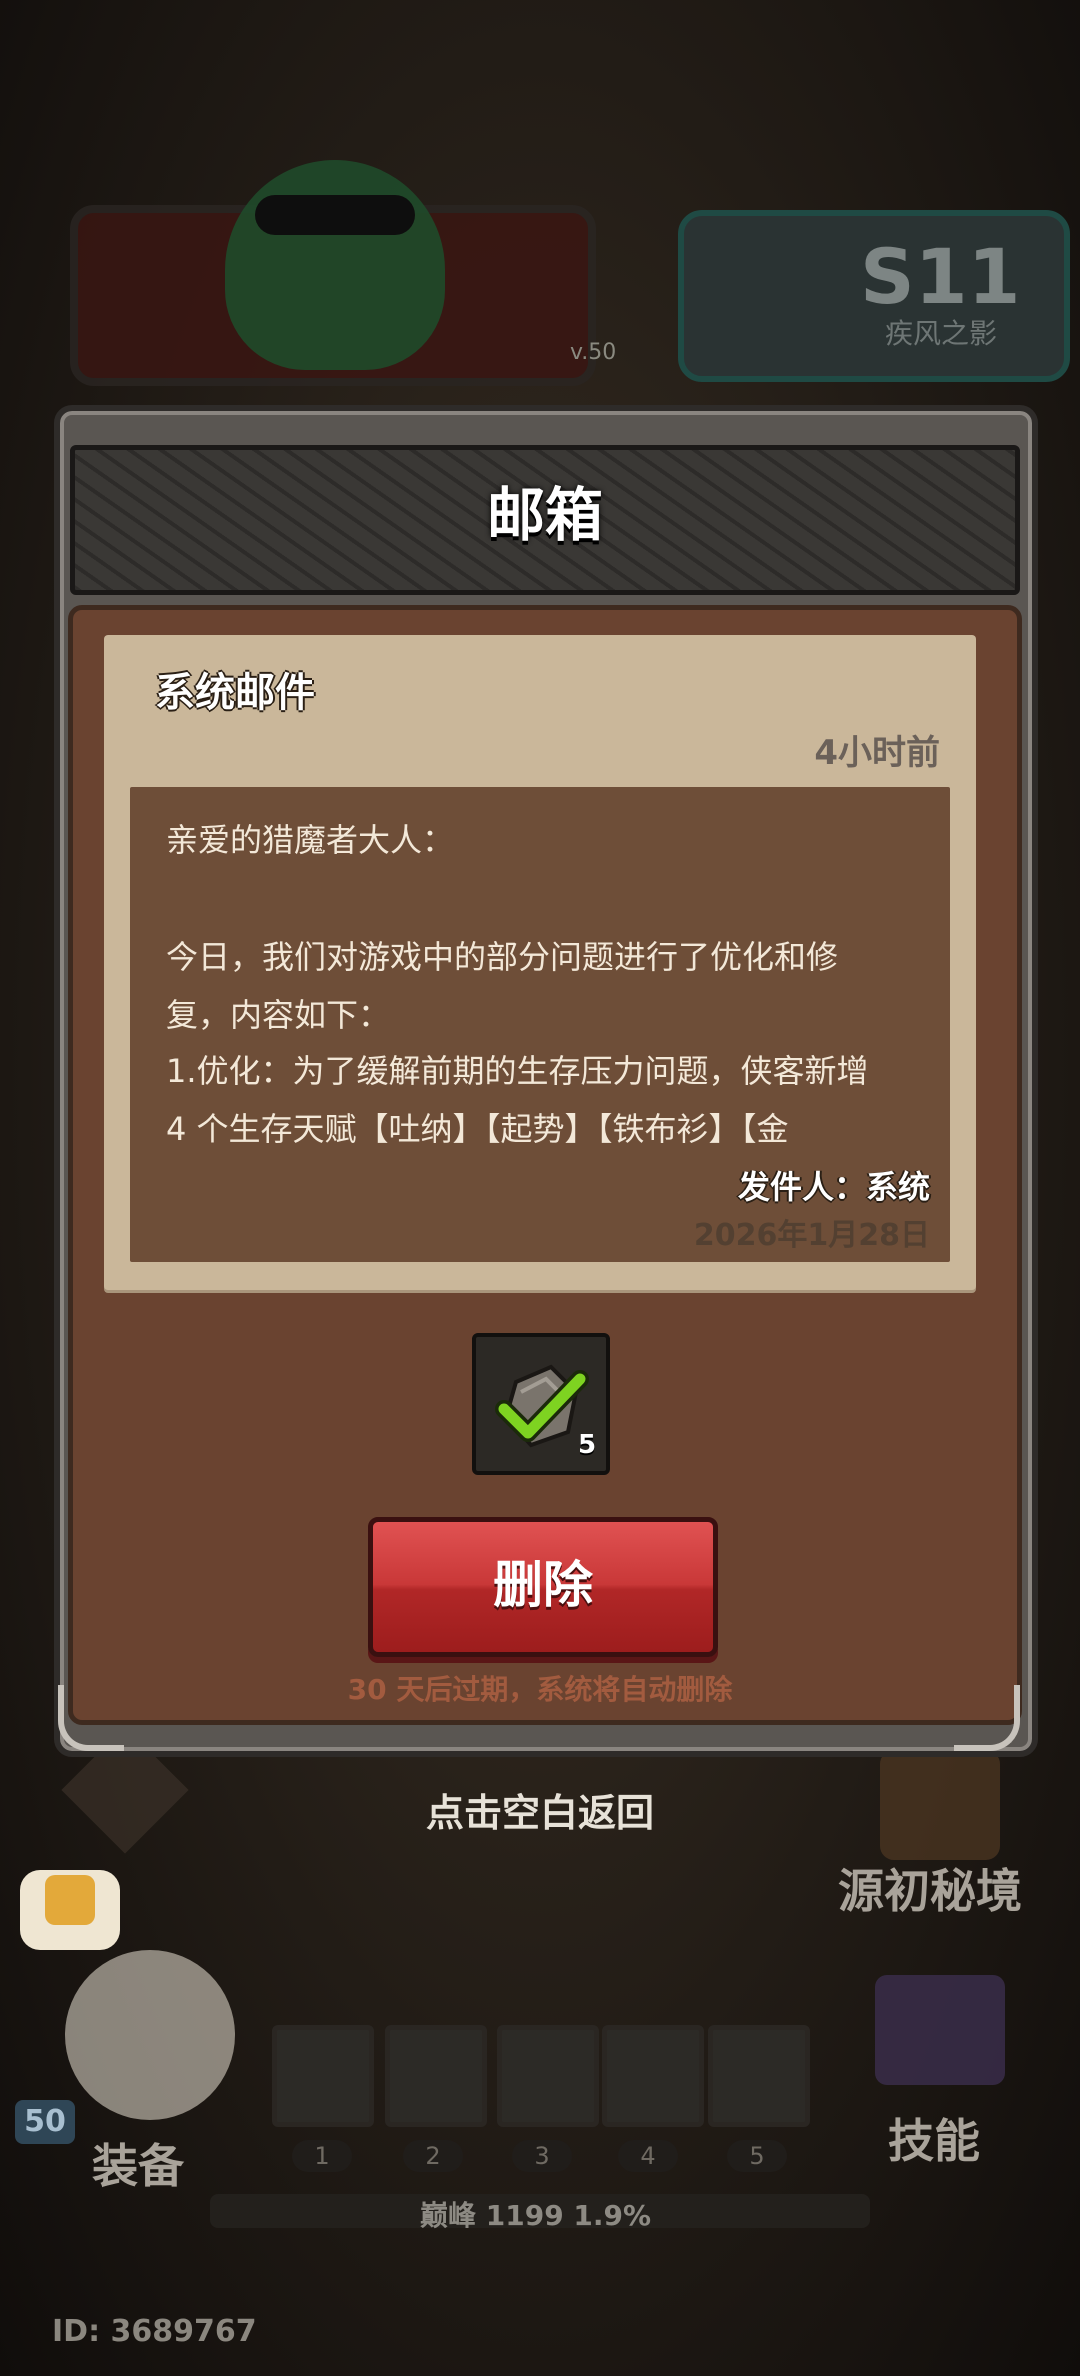 This screenshot has width=1080, height=2376. What do you see at coordinates (502, 957) in the screenshot?
I see `mail-line: 今日，我们对游戏中的部分问题进行了优化和修` at bounding box center [502, 957].